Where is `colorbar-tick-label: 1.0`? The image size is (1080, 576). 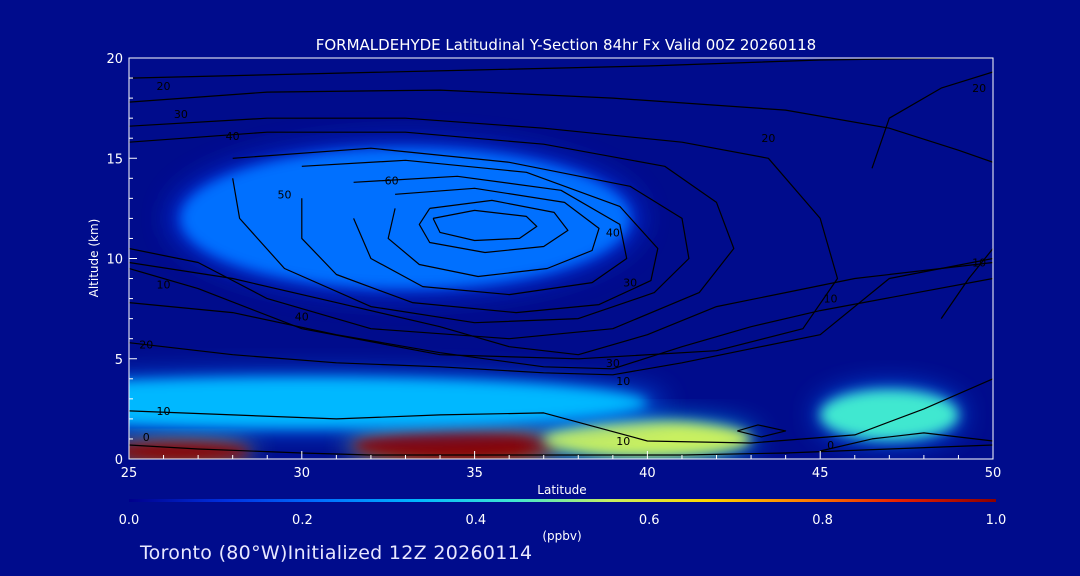
colorbar-tick-label: 1.0 is located at coordinates (996, 520).